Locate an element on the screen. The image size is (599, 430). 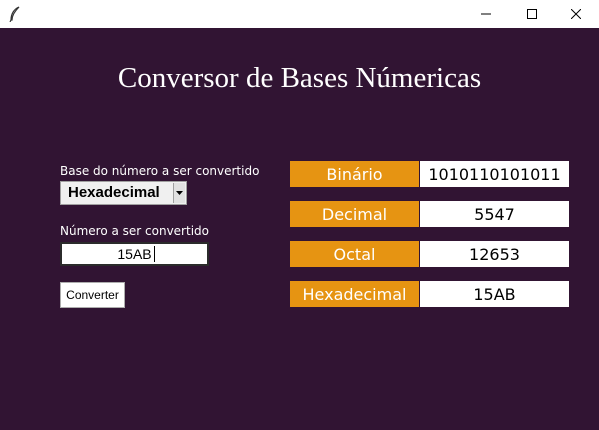
close-icon is located at coordinates (576, 14).